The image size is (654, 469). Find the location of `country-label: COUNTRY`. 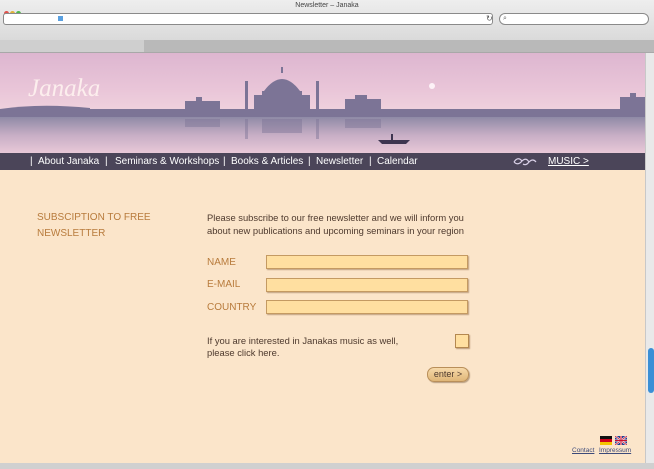

country-label: COUNTRY is located at coordinates (232, 307).